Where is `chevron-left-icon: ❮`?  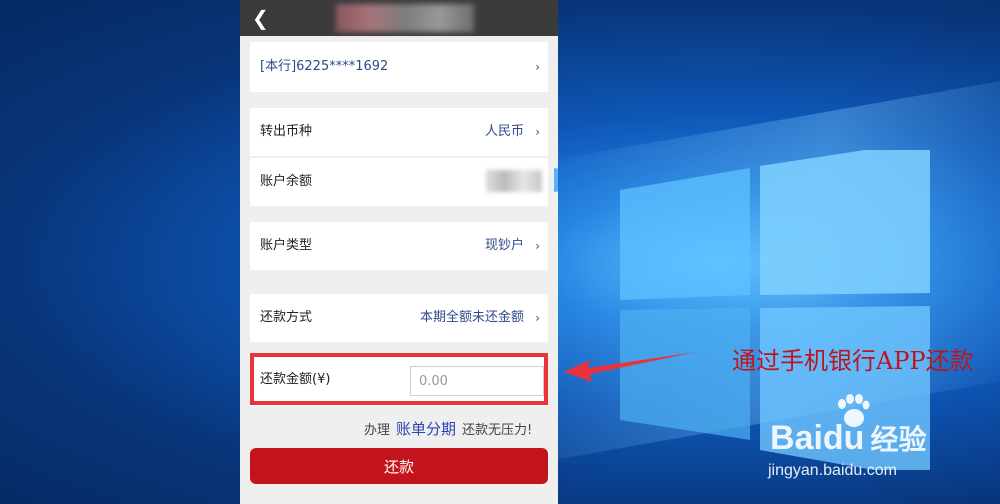
chevron-left-icon: ❮ is located at coordinates (260, 18).